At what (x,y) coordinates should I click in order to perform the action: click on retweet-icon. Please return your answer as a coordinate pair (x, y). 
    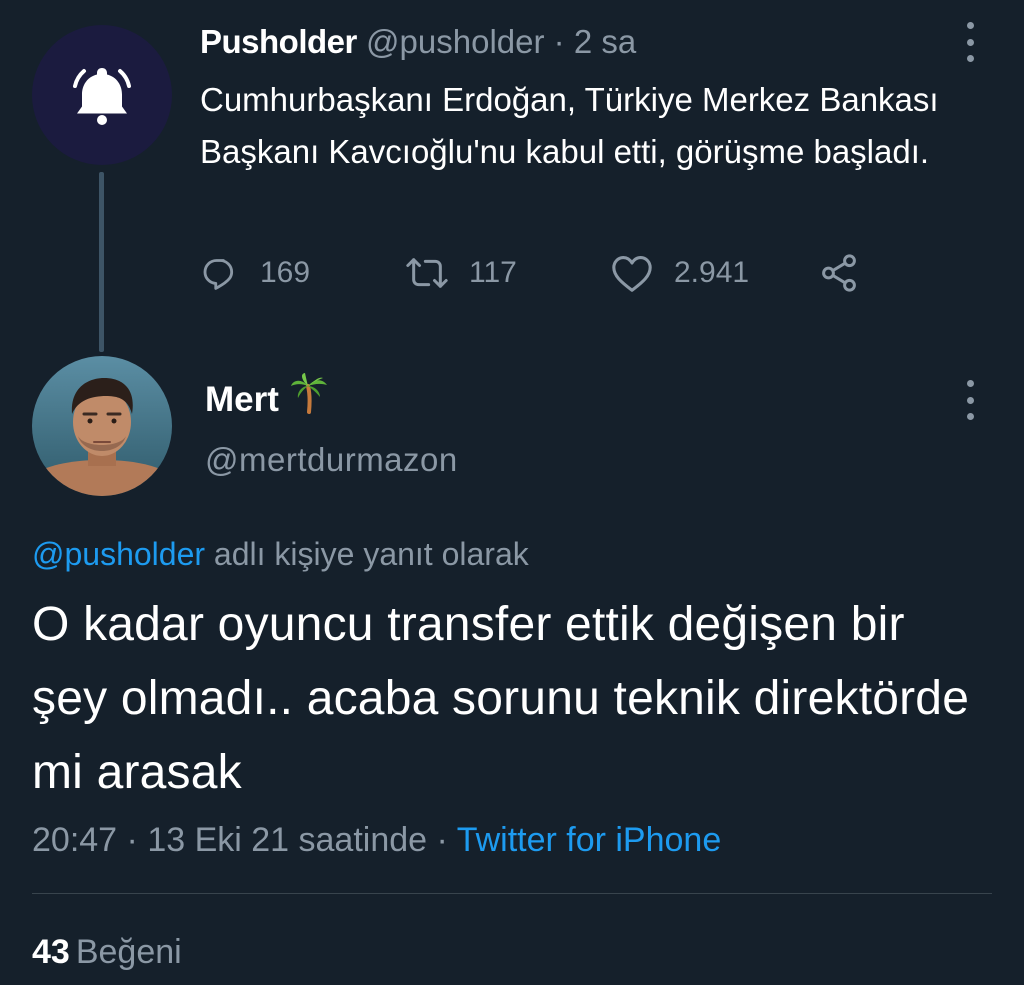
    Looking at the image, I should click on (427, 273).